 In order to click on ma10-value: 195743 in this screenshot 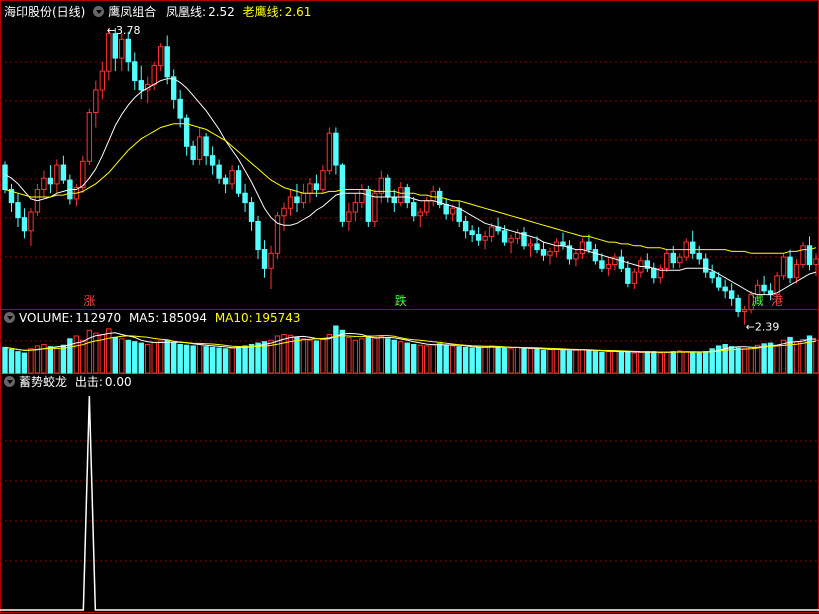, I will do `click(277, 318)`.